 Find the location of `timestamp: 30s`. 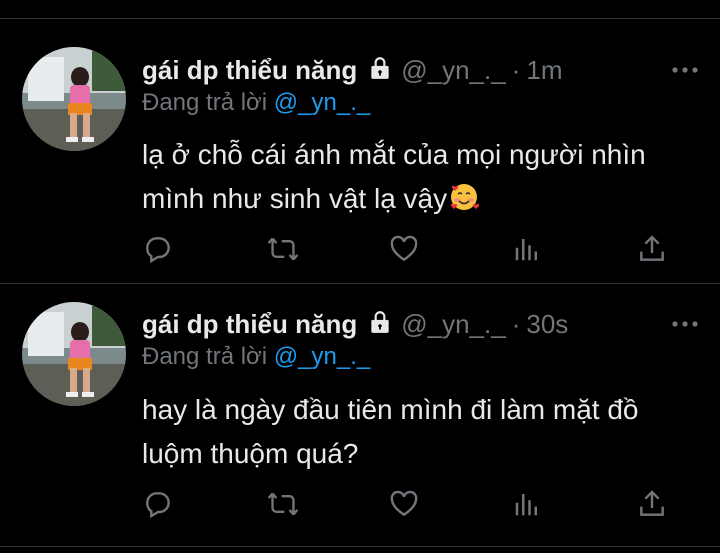

timestamp: 30s is located at coordinates (547, 324).